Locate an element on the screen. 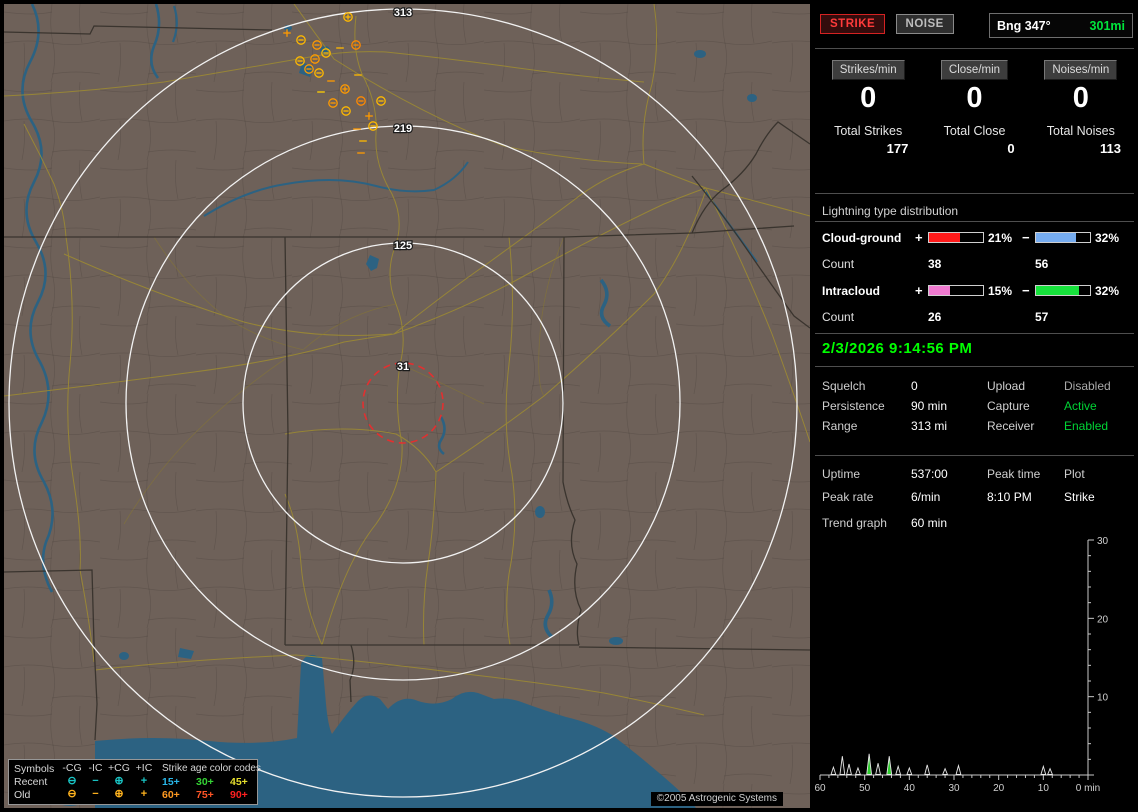 The height and width of the screenshot is (812, 1138). ic-negative-percent: 32% is located at coordinates (1107, 290).